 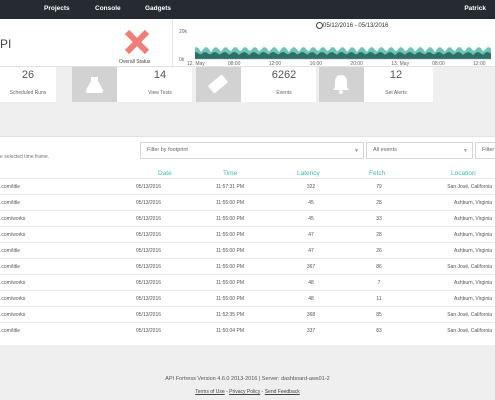 I want to click on top-nav-bar: Projects Console Gadgets Patrick, so click(x=247, y=9).